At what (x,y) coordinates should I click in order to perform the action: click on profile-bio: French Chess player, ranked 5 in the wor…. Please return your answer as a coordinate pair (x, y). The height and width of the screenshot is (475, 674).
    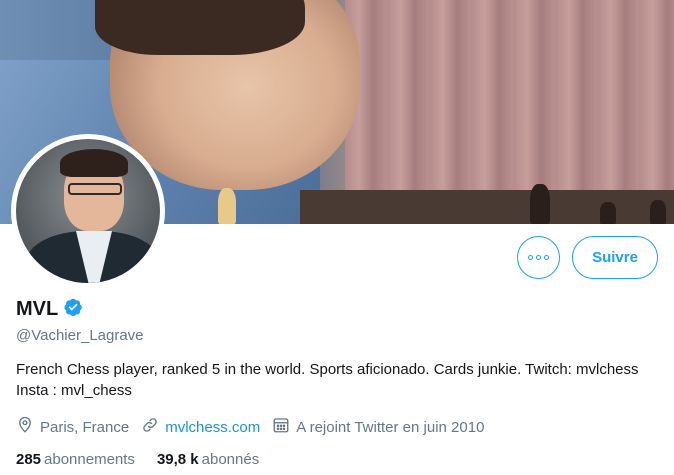
    Looking at the image, I should click on (327, 380).